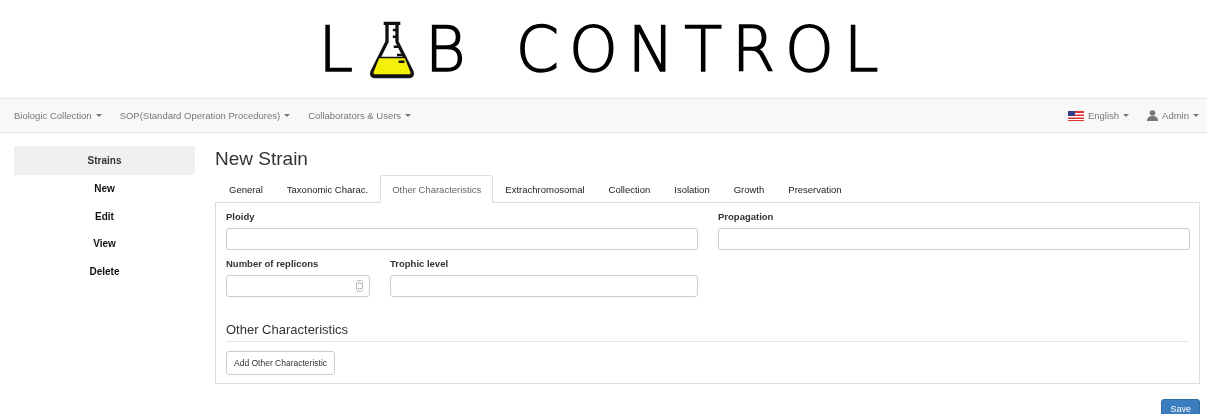 Image resolution: width=1207 pixels, height=414 pixels. What do you see at coordinates (339, 50) in the screenshot?
I see `logo-text: L` at bounding box center [339, 50].